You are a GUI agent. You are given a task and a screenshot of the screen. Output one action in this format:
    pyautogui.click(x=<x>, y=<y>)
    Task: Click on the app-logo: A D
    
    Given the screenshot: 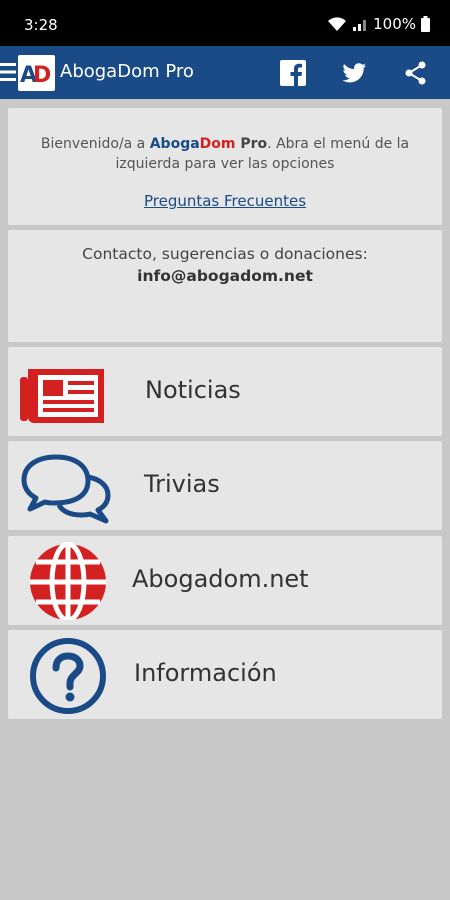 What is the action you would take?
    pyautogui.click(x=36, y=73)
    